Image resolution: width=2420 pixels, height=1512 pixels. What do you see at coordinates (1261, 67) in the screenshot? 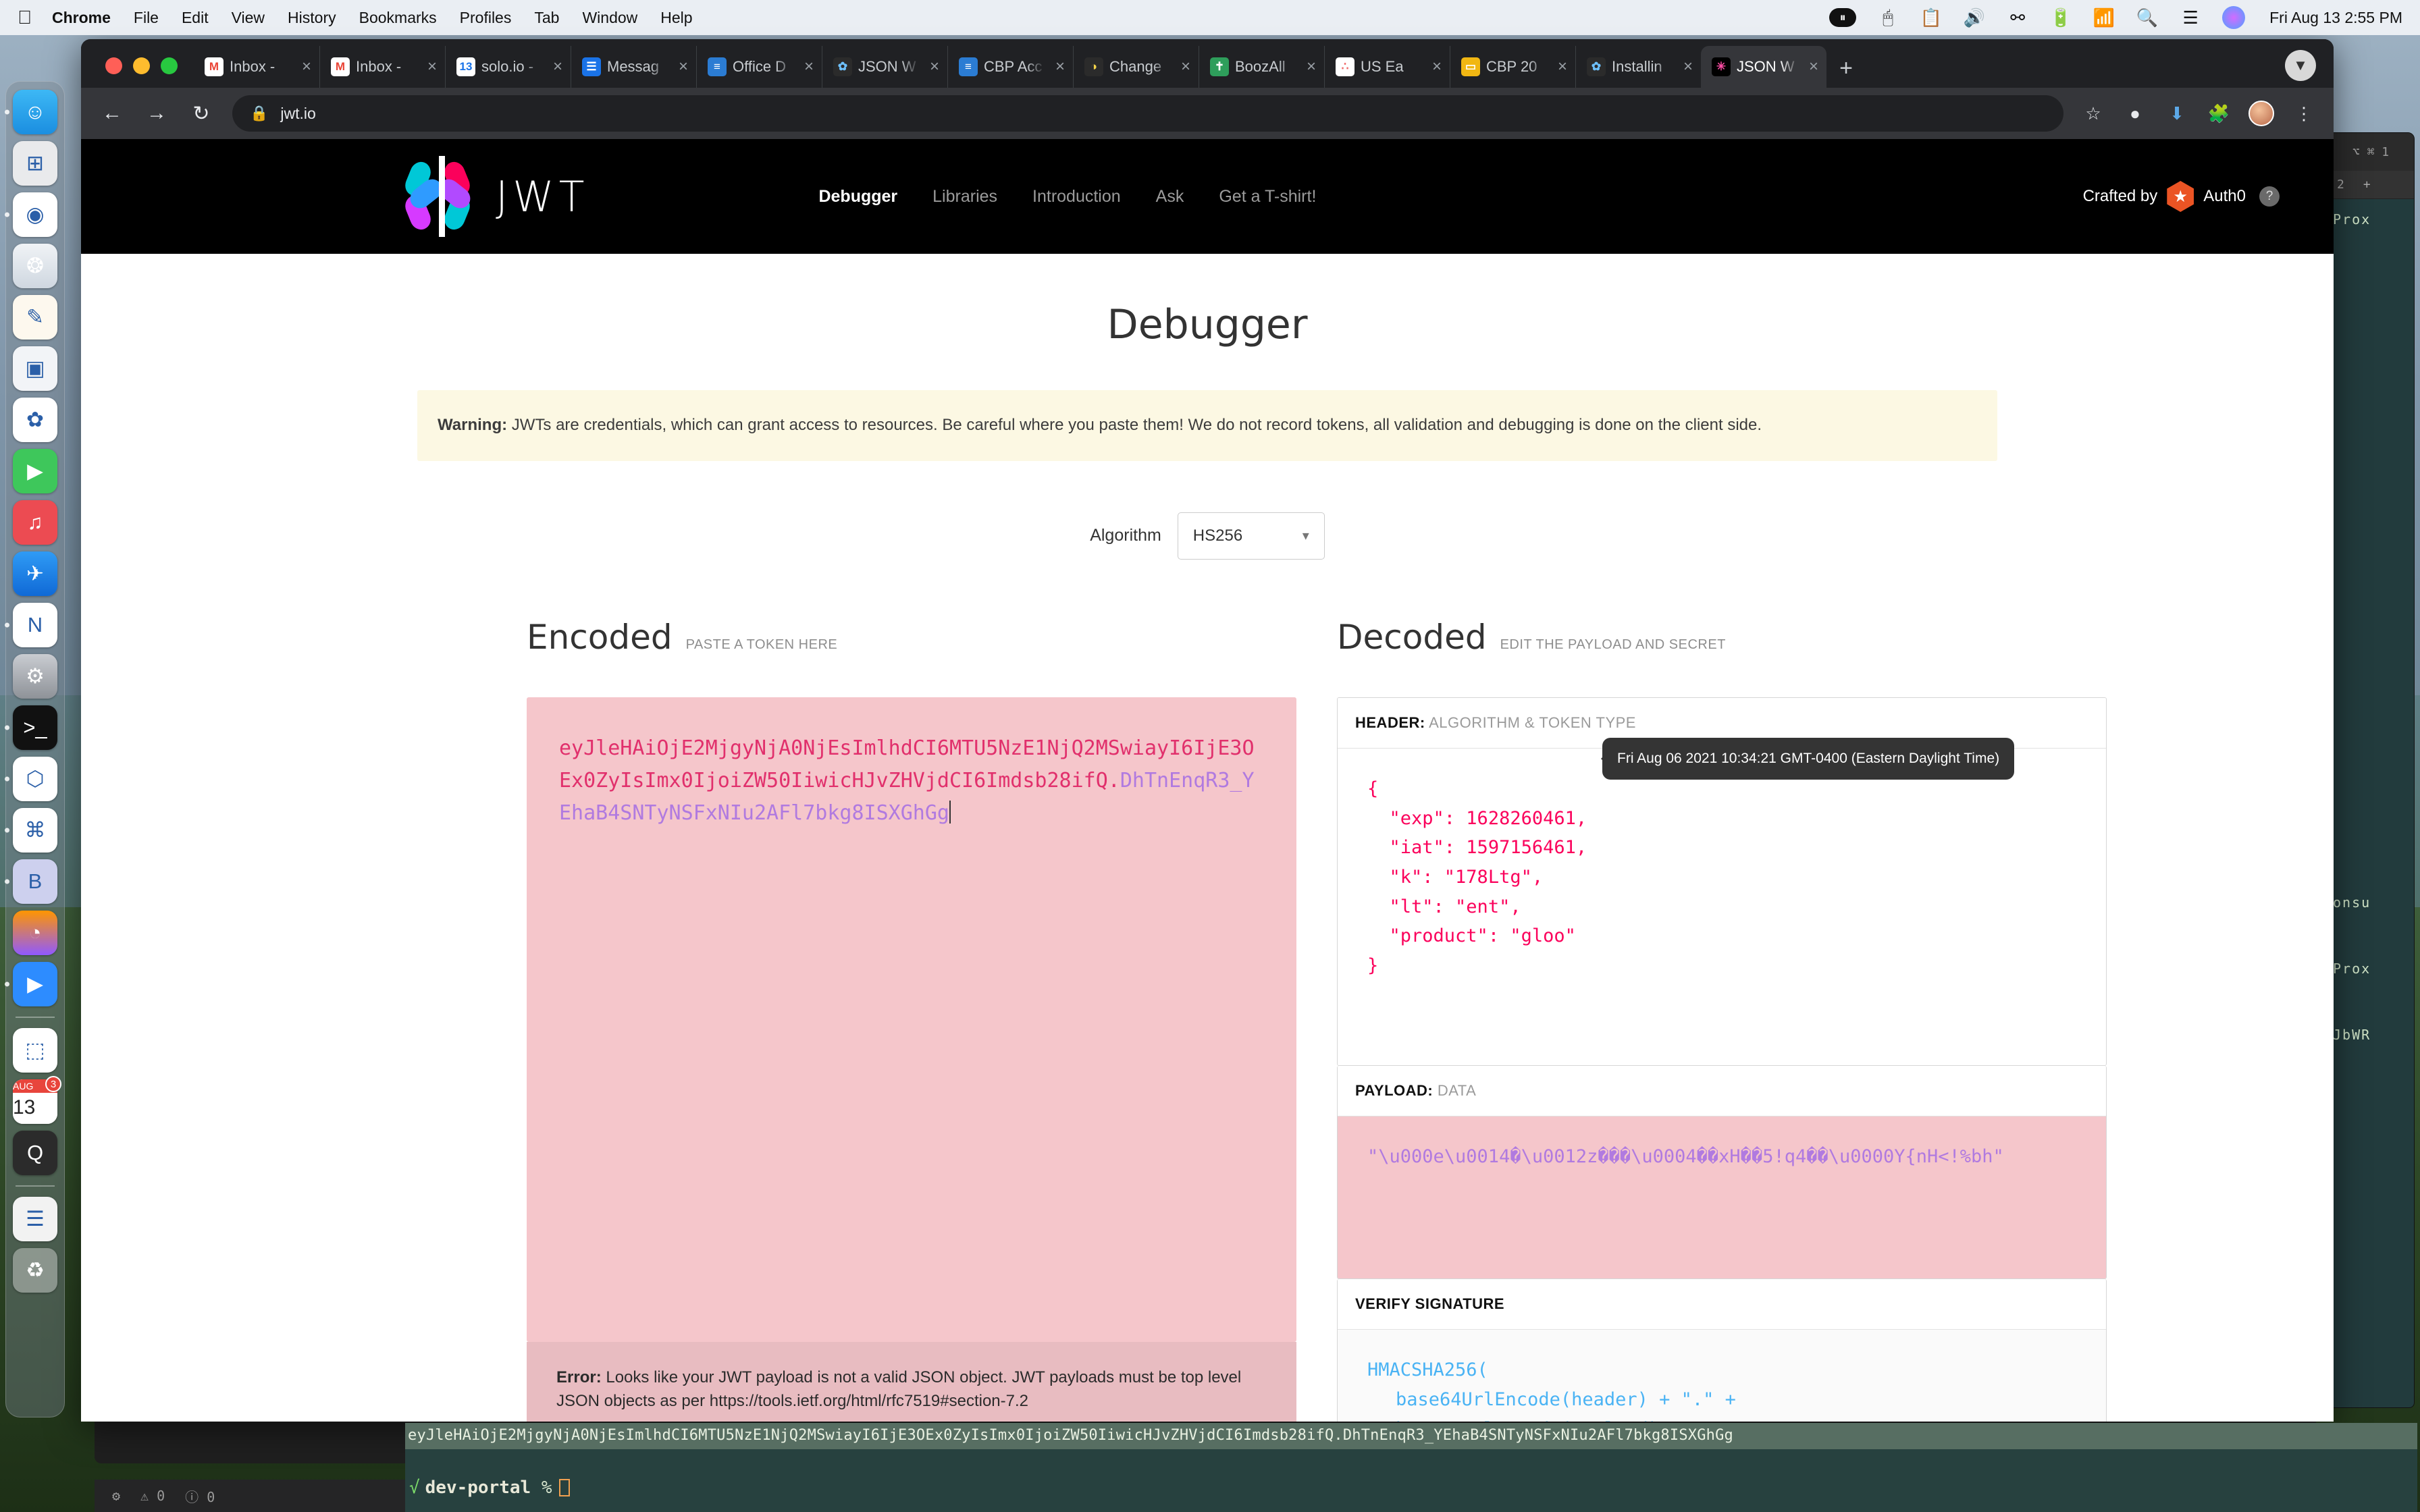
I see `browser-tab: ✝ BoozAll ×` at bounding box center [1261, 67].